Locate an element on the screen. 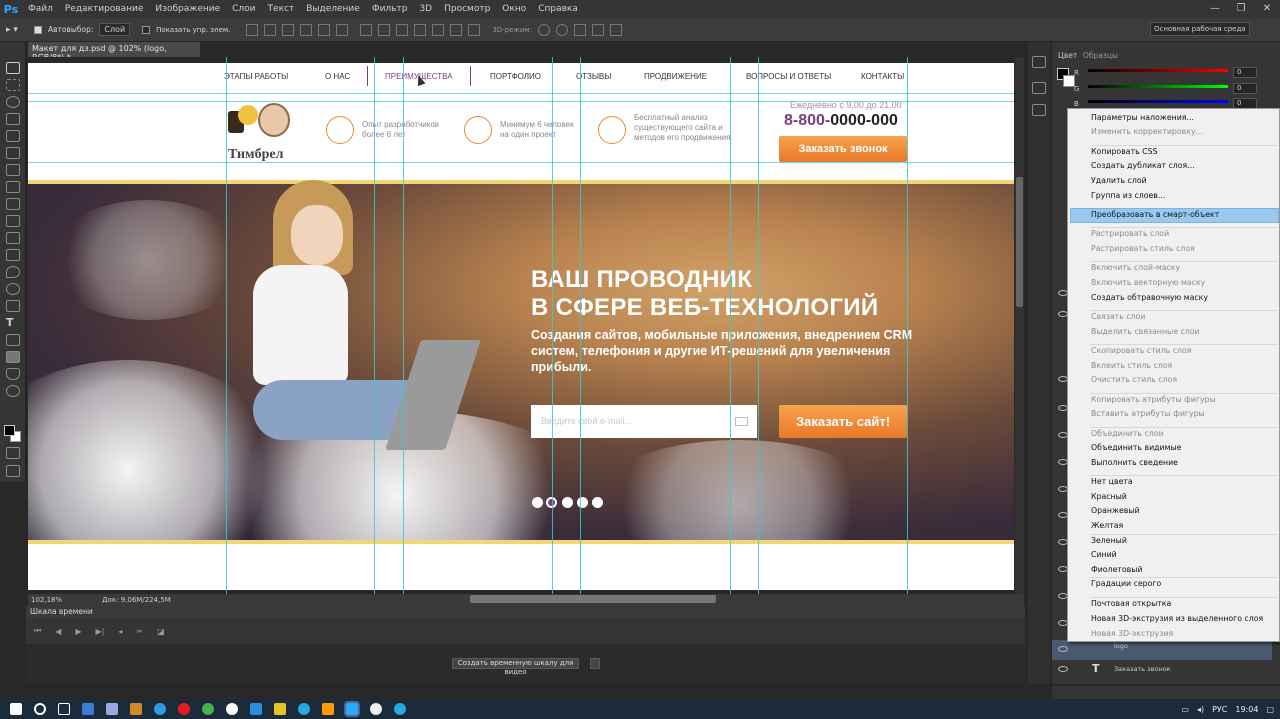  menu-filter: Фильтр is located at coordinates (390, 9).